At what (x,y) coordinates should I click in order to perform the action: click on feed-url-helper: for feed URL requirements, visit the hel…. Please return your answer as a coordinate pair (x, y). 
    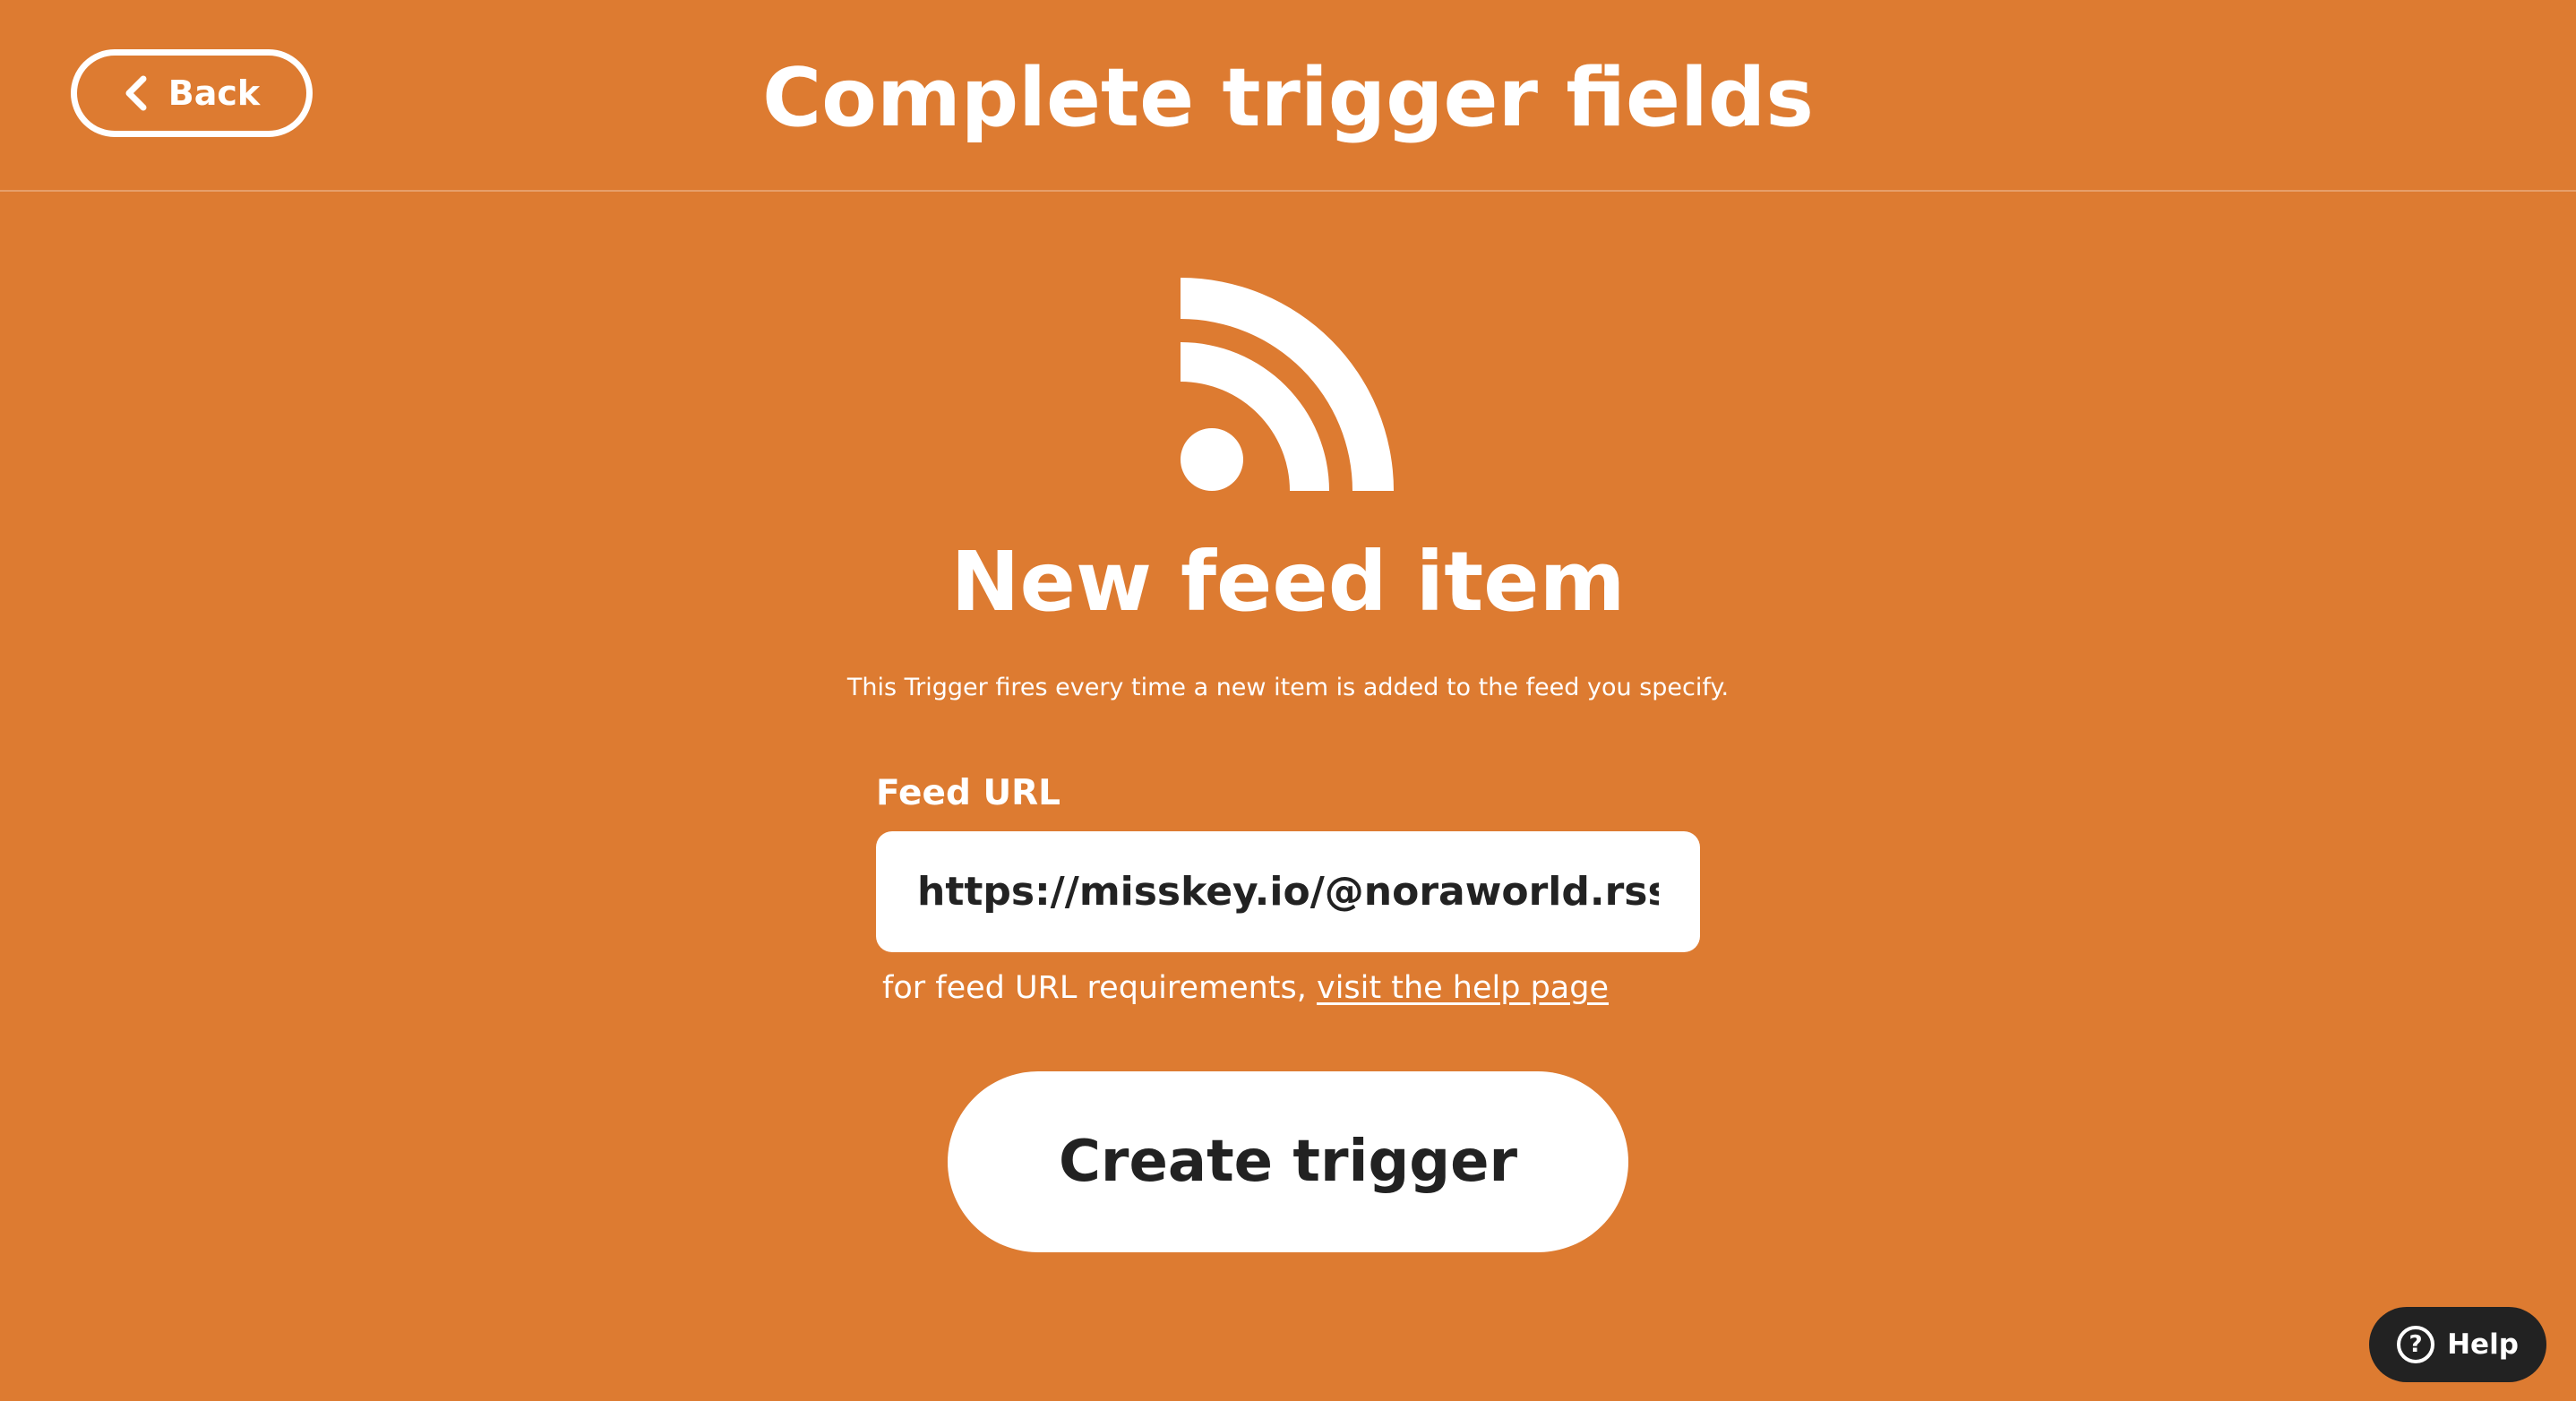
    Looking at the image, I should click on (1245, 988).